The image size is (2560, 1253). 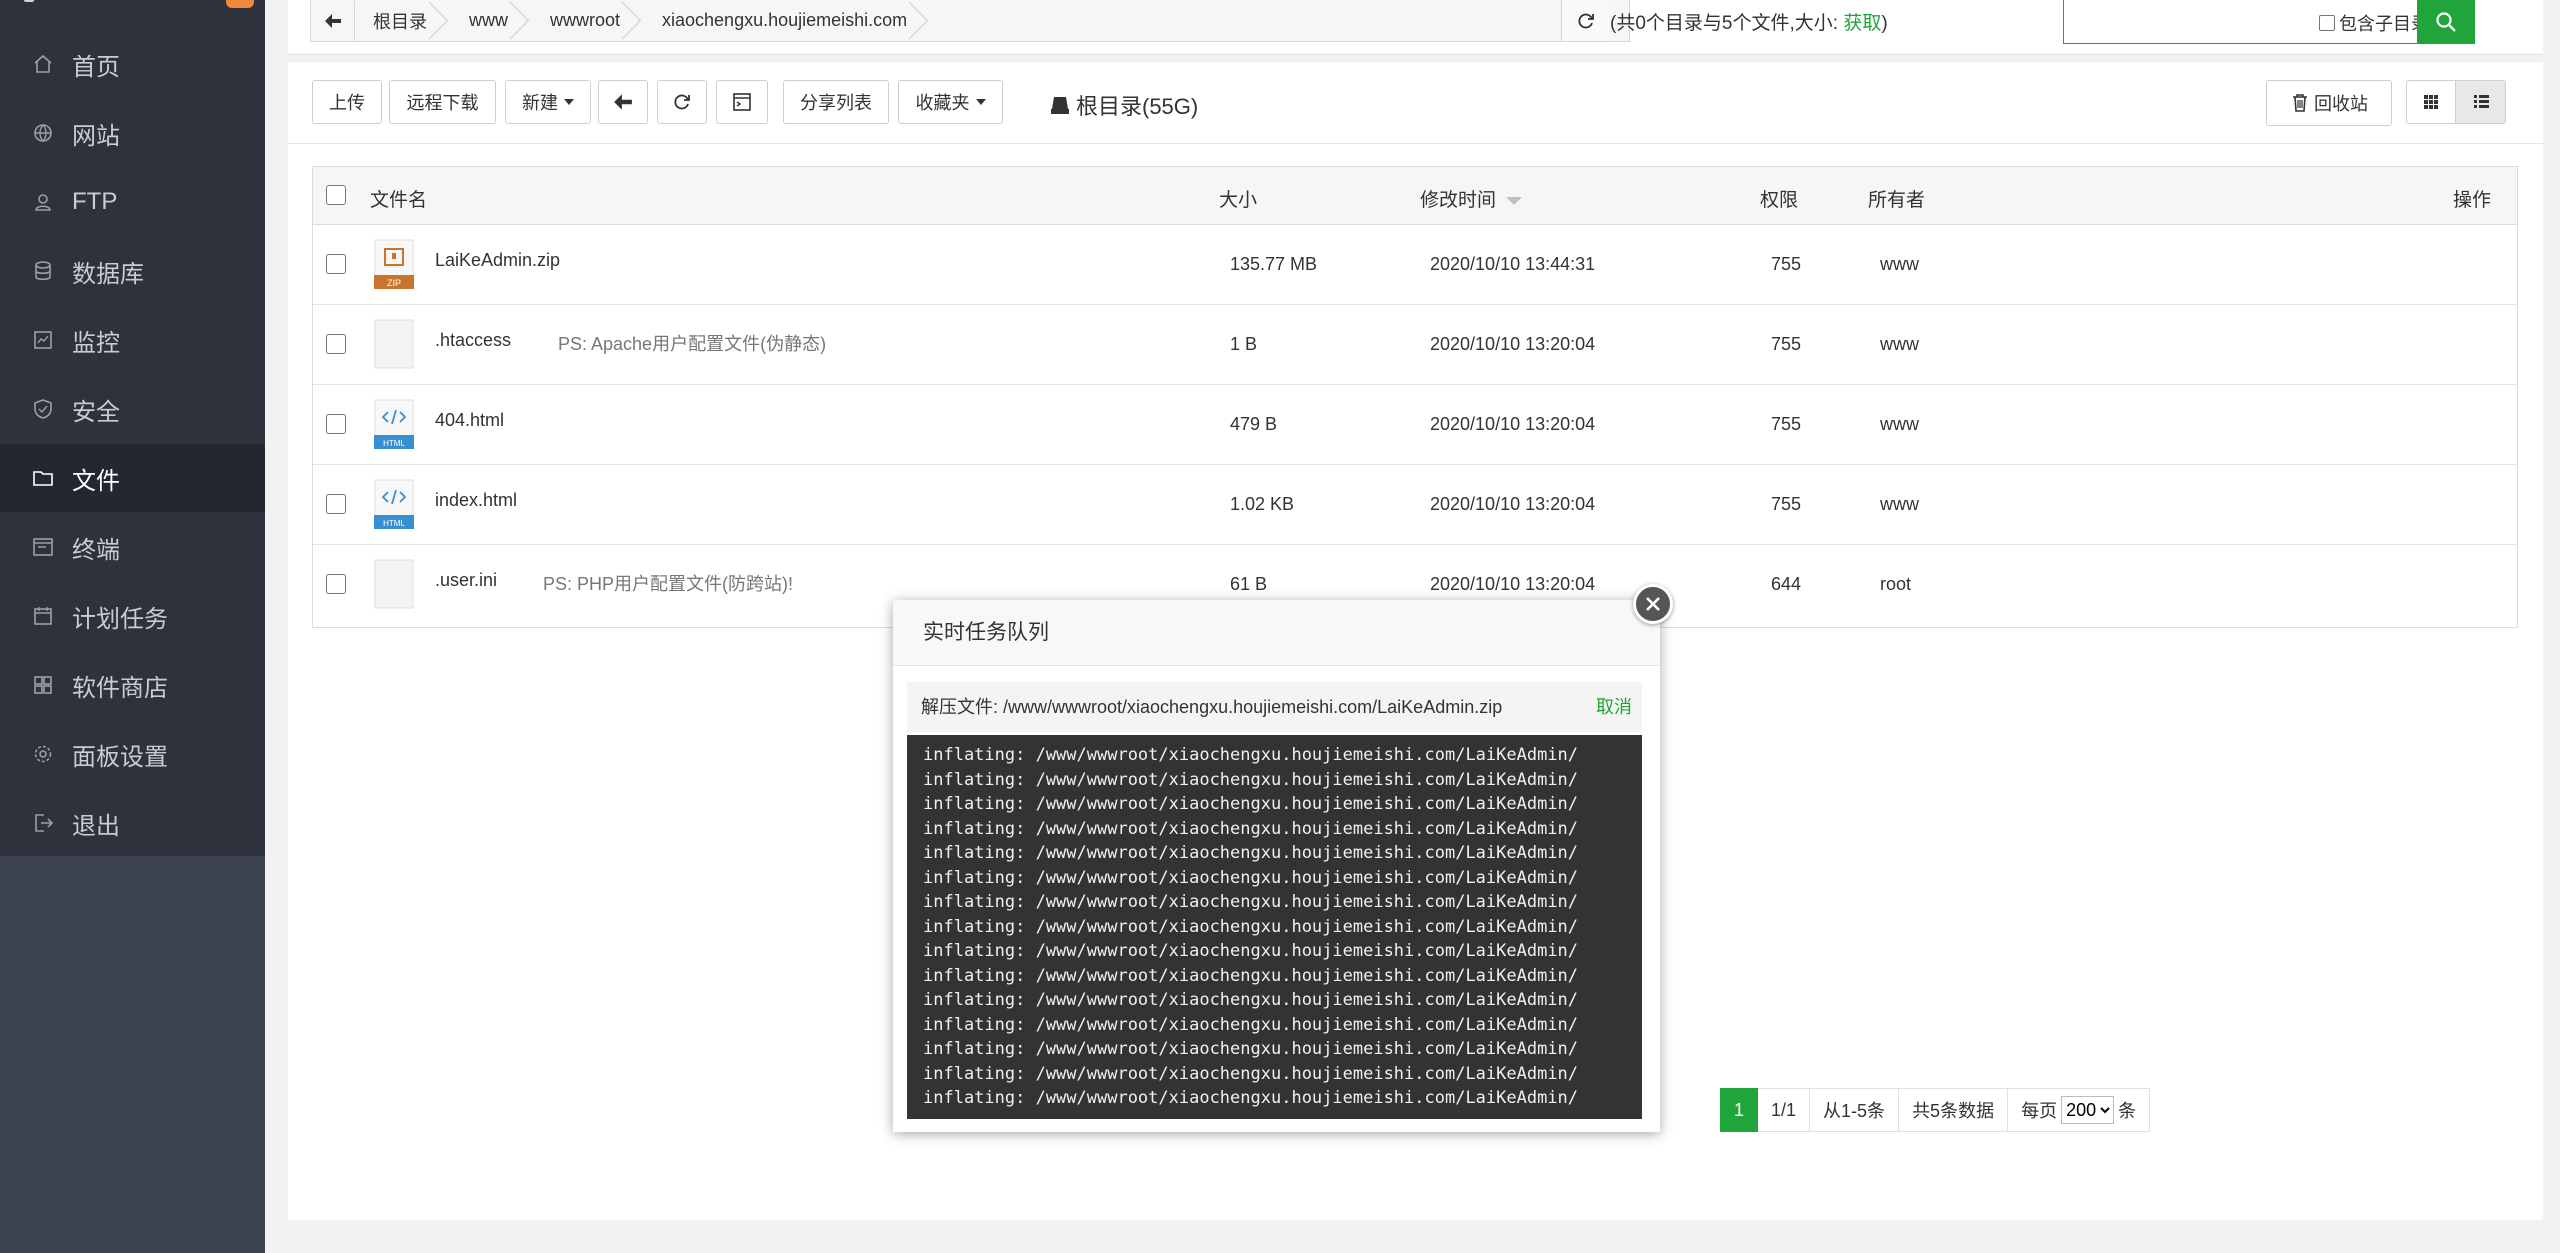 I want to click on sidebar-item-home: 首页, so click(x=132, y=64).